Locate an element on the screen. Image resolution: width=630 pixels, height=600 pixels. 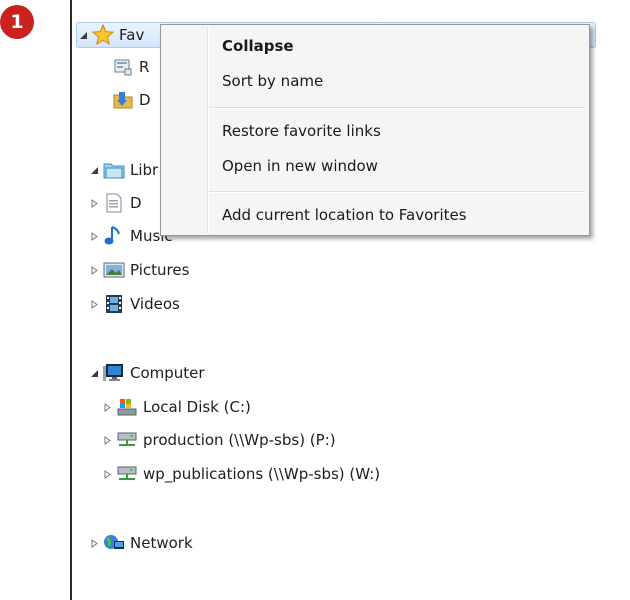
tree-item-network: Network is located at coordinates (140, 543).